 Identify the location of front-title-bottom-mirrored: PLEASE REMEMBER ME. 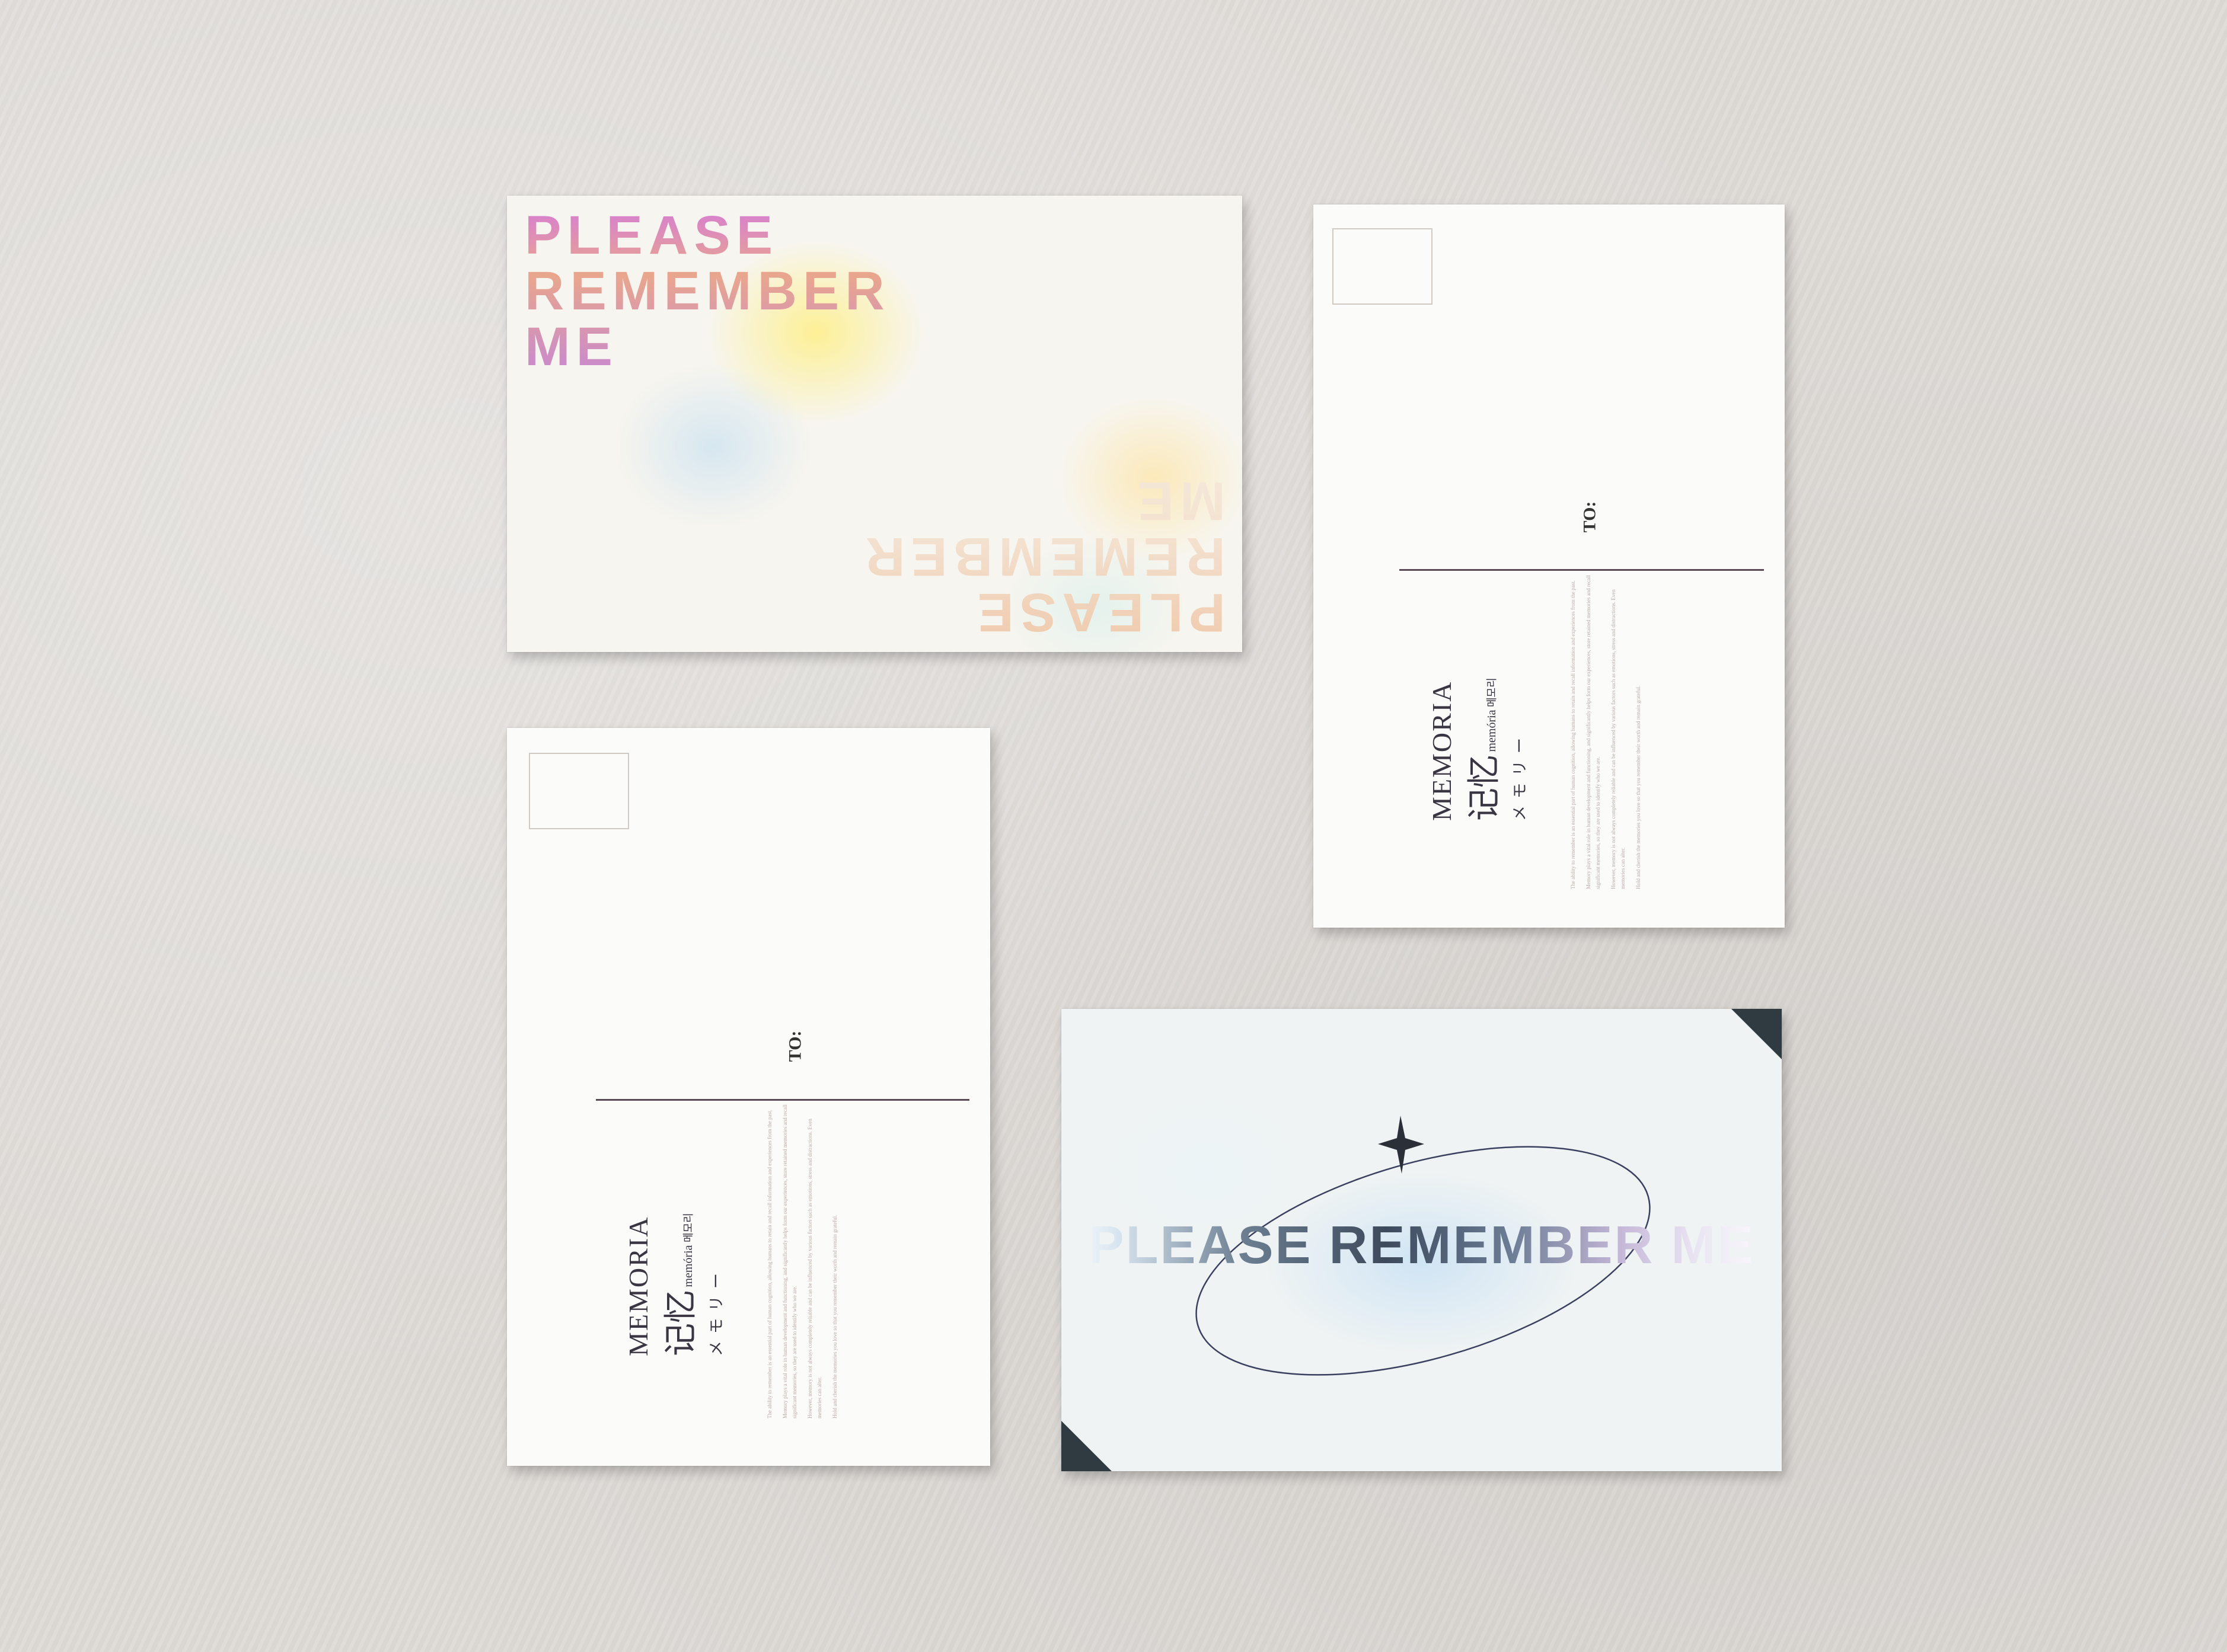
(1043, 556).